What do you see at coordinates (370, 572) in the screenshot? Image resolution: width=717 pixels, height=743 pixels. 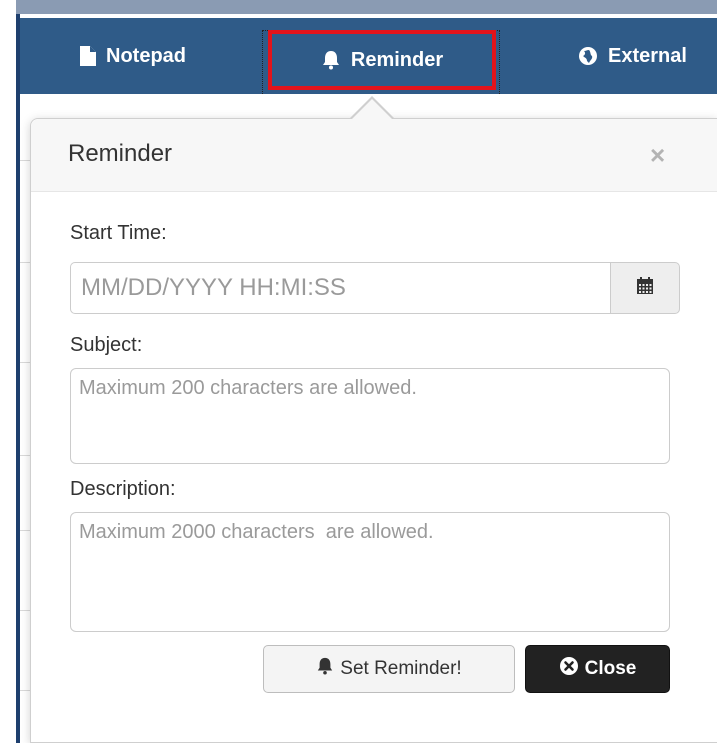 I see `description-textarea` at bounding box center [370, 572].